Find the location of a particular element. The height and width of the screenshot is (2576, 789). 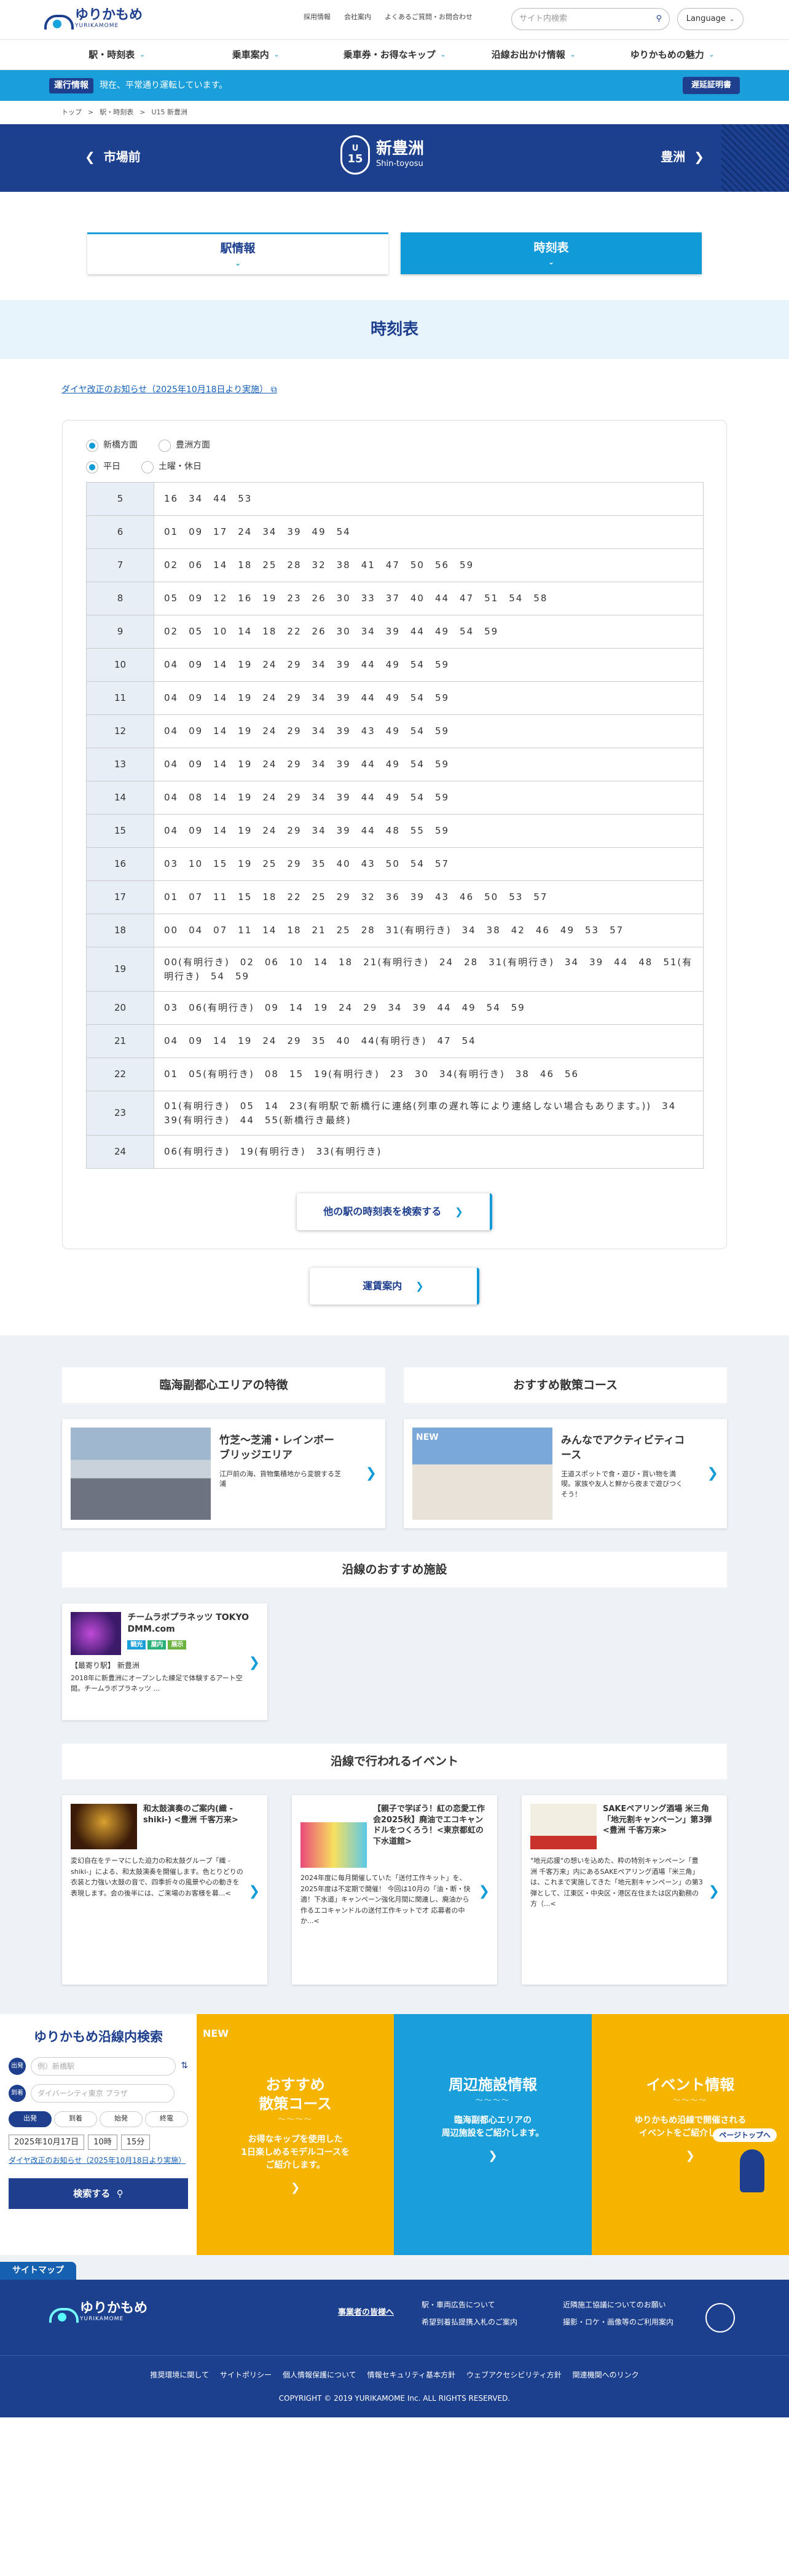

direction-shimbashi-radio: 新橋方面 is located at coordinates (112, 445).